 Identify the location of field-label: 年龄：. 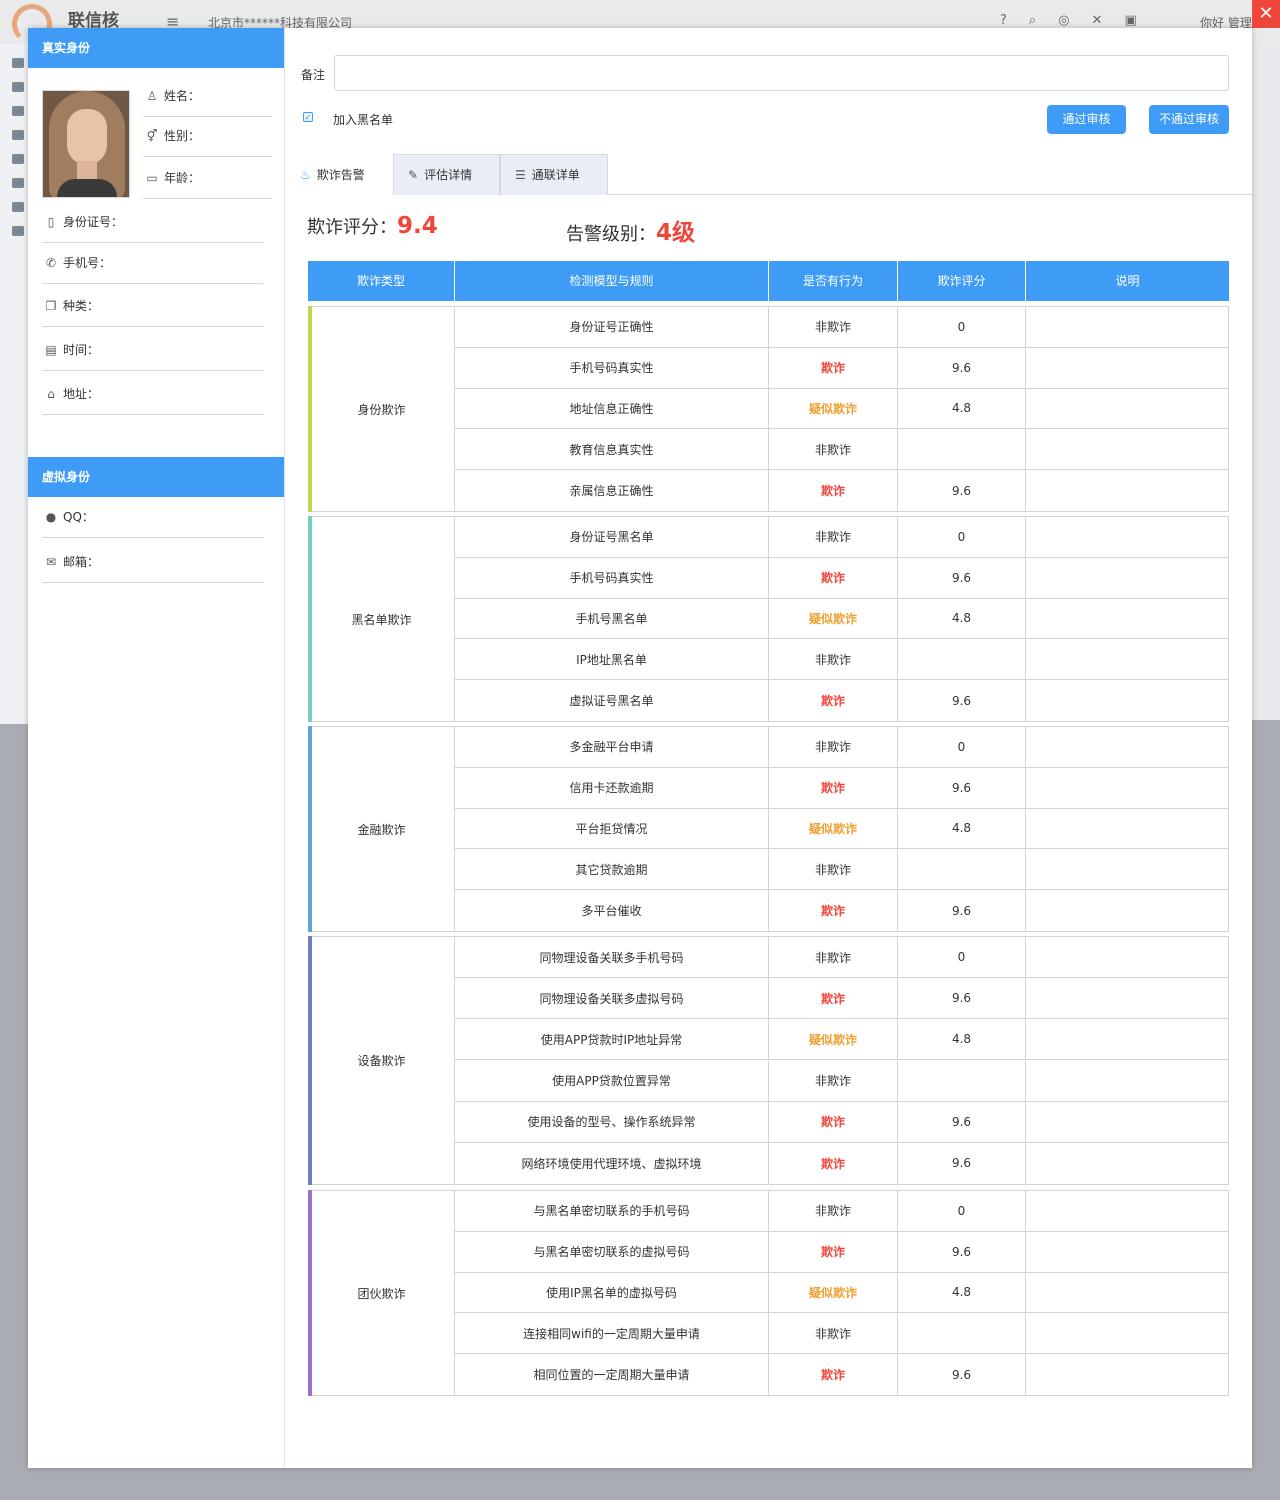
(182, 178).